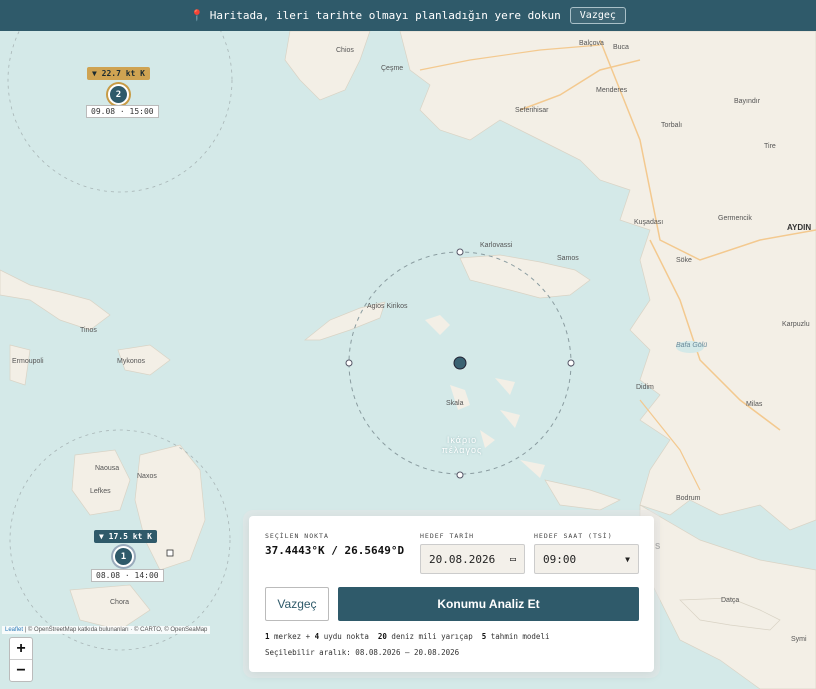 This screenshot has height=689, width=816. What do you see at coordinates (348, 636) in the screenshot?
I see `stats-text: uydu nokta` at bounding box center [348, 636].